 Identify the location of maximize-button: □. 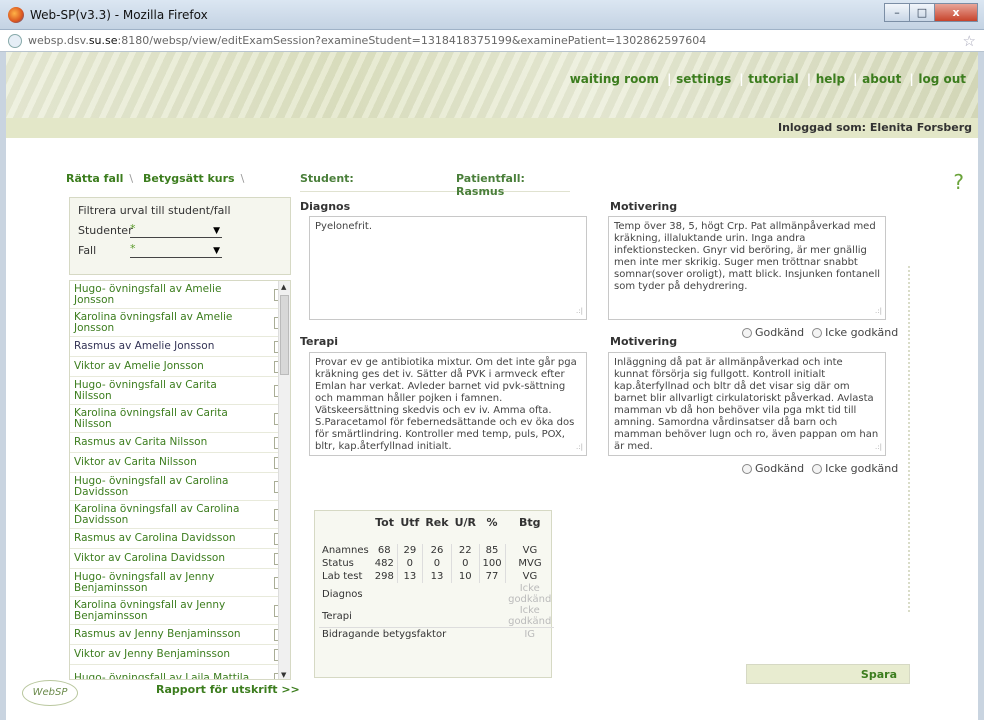
(922, 12).